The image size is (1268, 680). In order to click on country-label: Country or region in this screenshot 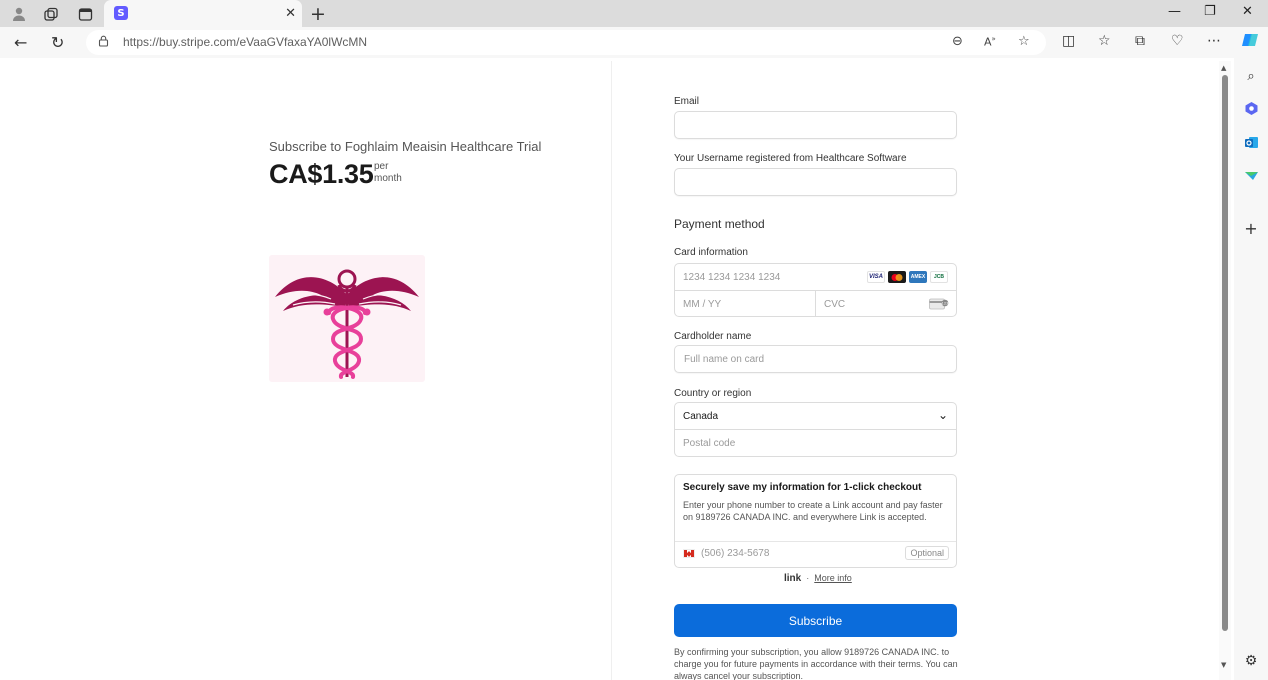, I will do `click(713, 393)`.